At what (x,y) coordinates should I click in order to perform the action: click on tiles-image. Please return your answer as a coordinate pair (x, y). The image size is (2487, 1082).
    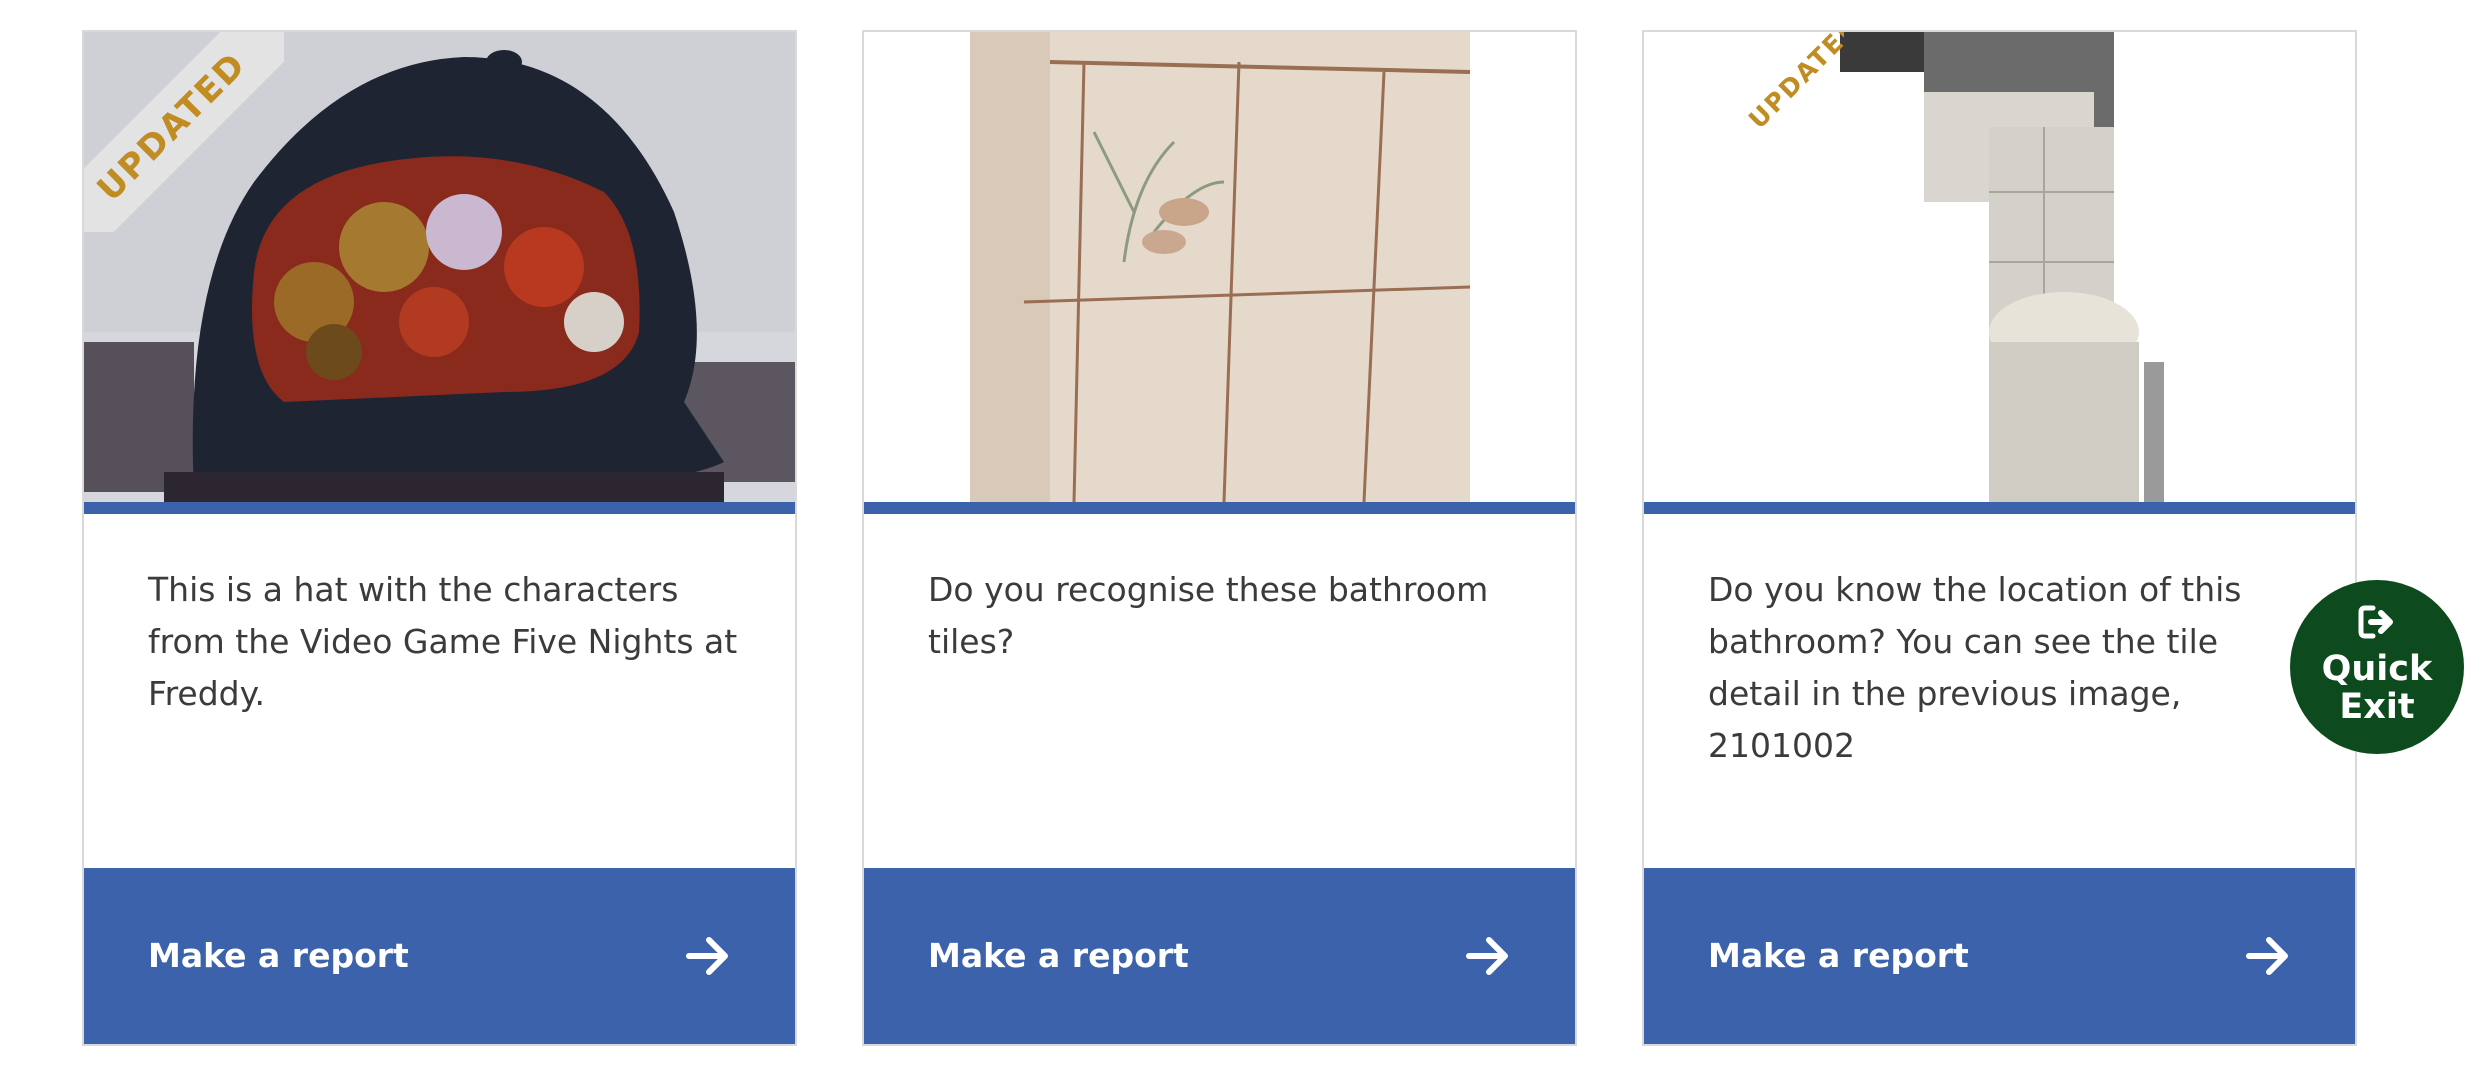
    Looking at the image, I should click on (1219, 267).